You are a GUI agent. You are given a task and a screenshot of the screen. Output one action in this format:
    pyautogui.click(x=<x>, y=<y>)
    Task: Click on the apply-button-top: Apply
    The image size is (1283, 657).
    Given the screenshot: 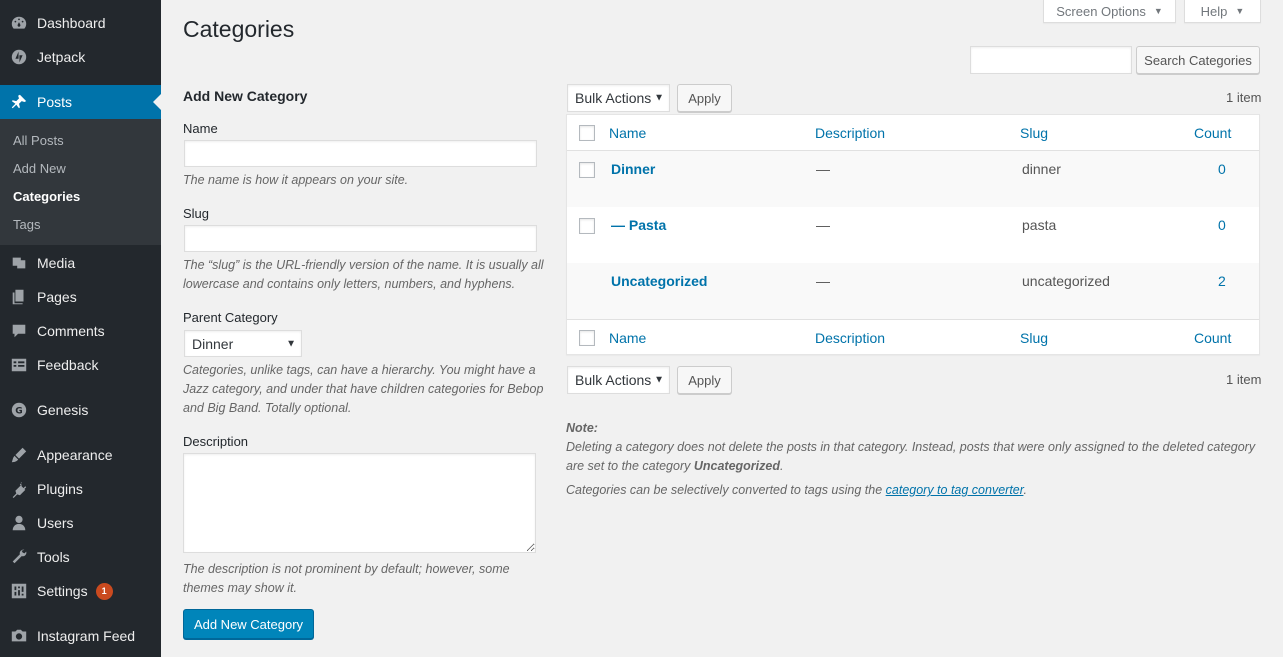 What is the action you would take?
    pyautogui.click(x=704, y=98)
    